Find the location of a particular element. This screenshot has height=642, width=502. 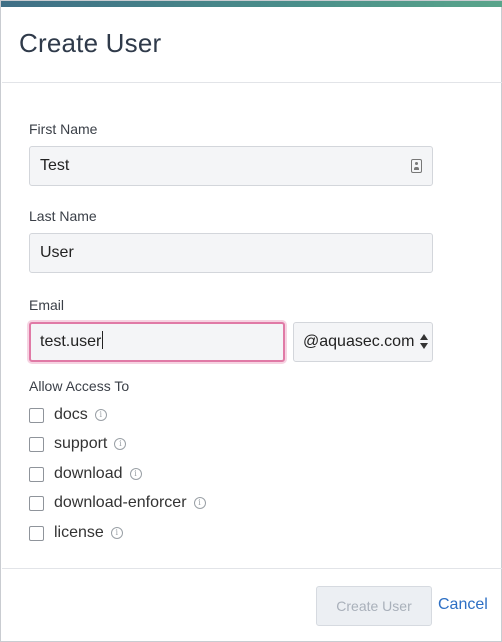

access-option-download: download i is located at coordinates (85, 474).